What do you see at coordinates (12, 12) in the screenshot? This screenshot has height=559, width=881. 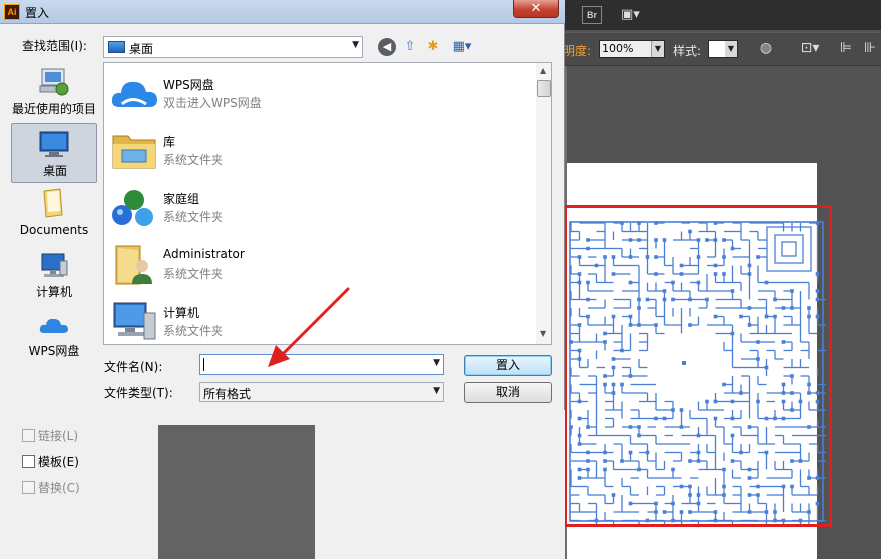 I see `illustrator-logo-icon: Ai` at bounding box center [12, 12].